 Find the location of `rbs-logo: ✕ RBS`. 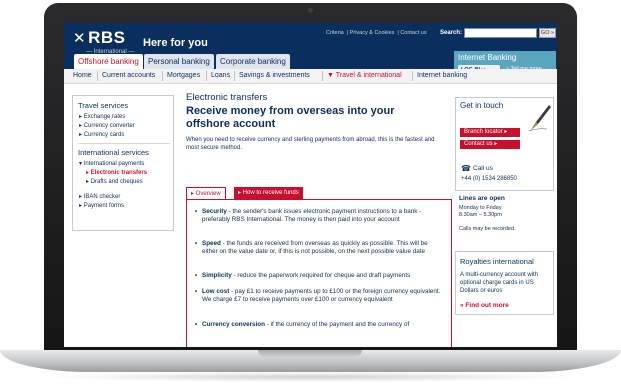

rbs-logo: ✕ RBS is located at coordinates (99, 38).